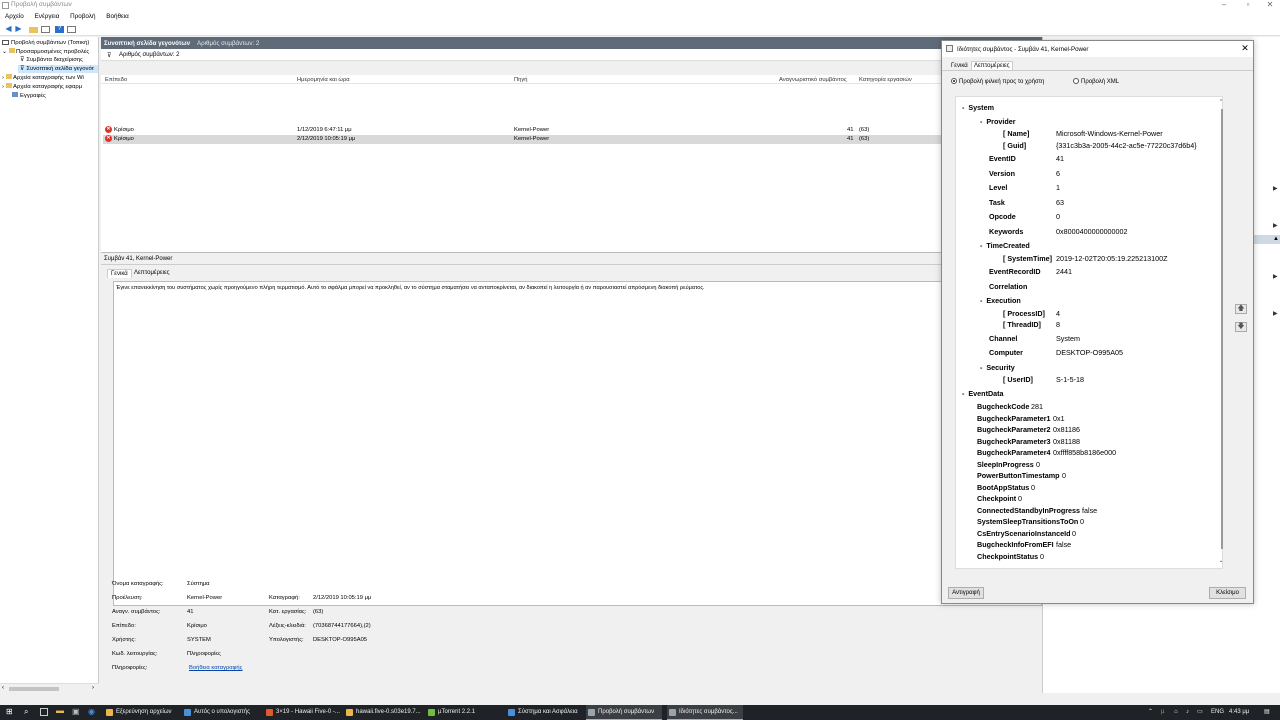  Describe the element at coordinates (59, 29) in the screenshot. I see `help-icon: ?` at that location.